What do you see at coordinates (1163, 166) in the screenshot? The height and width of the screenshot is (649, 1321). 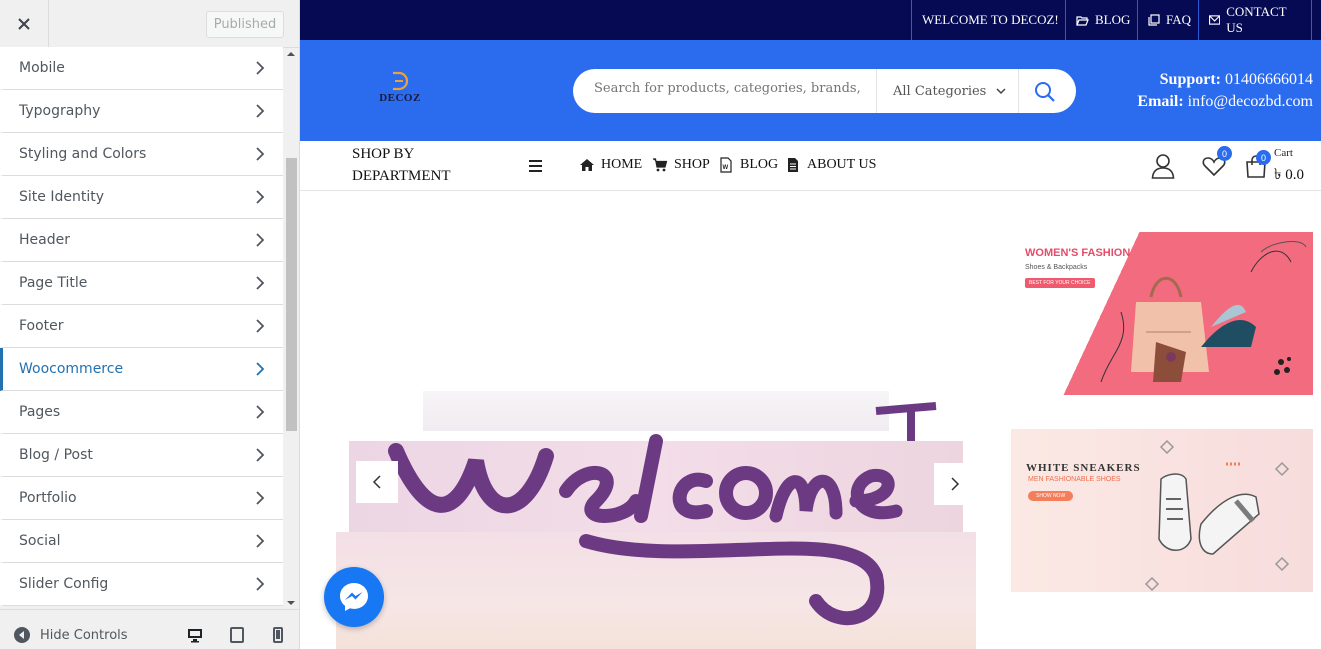 I see `user-account-icon` at bounding box center [1163, 166].